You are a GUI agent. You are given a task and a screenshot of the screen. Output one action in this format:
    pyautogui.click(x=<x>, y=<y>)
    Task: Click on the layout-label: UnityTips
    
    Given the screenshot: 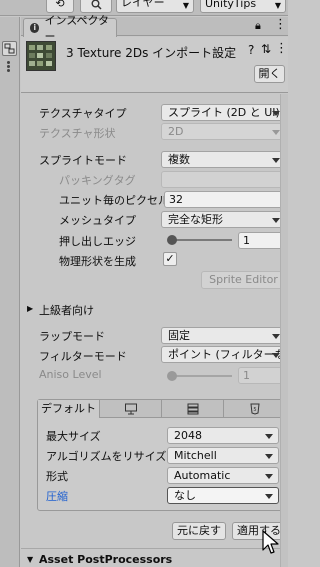 What is the action you would take?
    pyautogui.click(x=231, y=5)
    